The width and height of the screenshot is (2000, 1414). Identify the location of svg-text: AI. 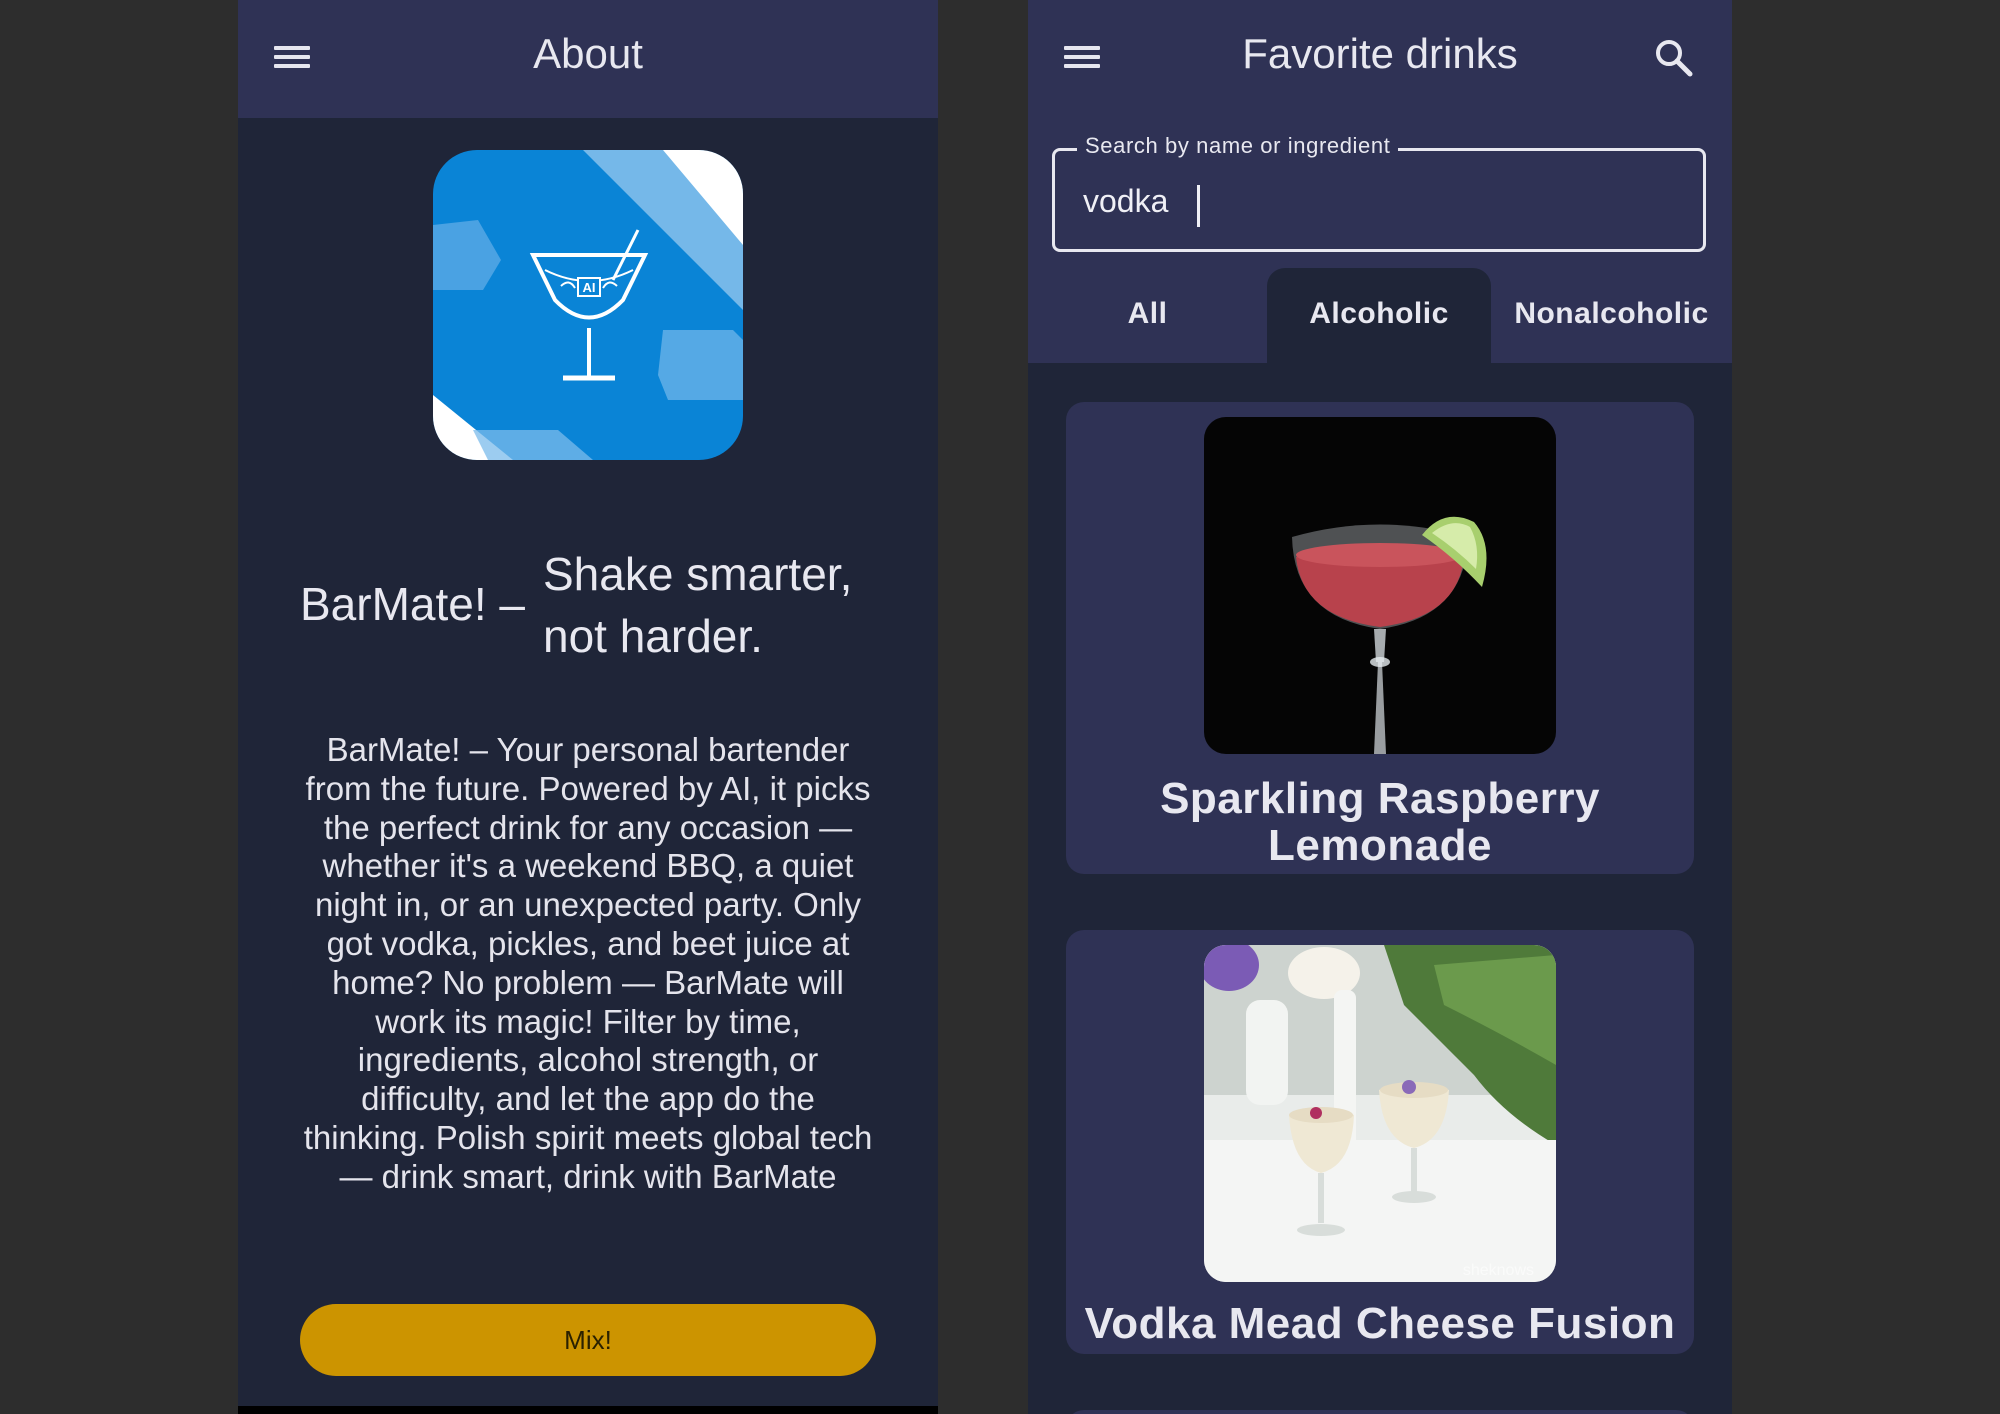
(589, 287).